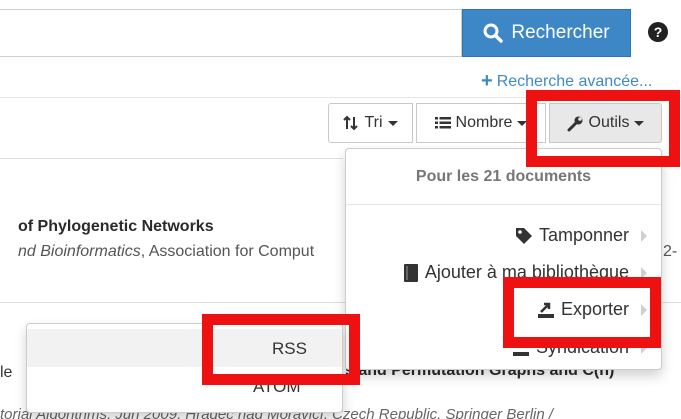 Image resolution: width=681 pixels, height=419 pixels. I want to click on sort-button-label: Tri, so click(373, 122).